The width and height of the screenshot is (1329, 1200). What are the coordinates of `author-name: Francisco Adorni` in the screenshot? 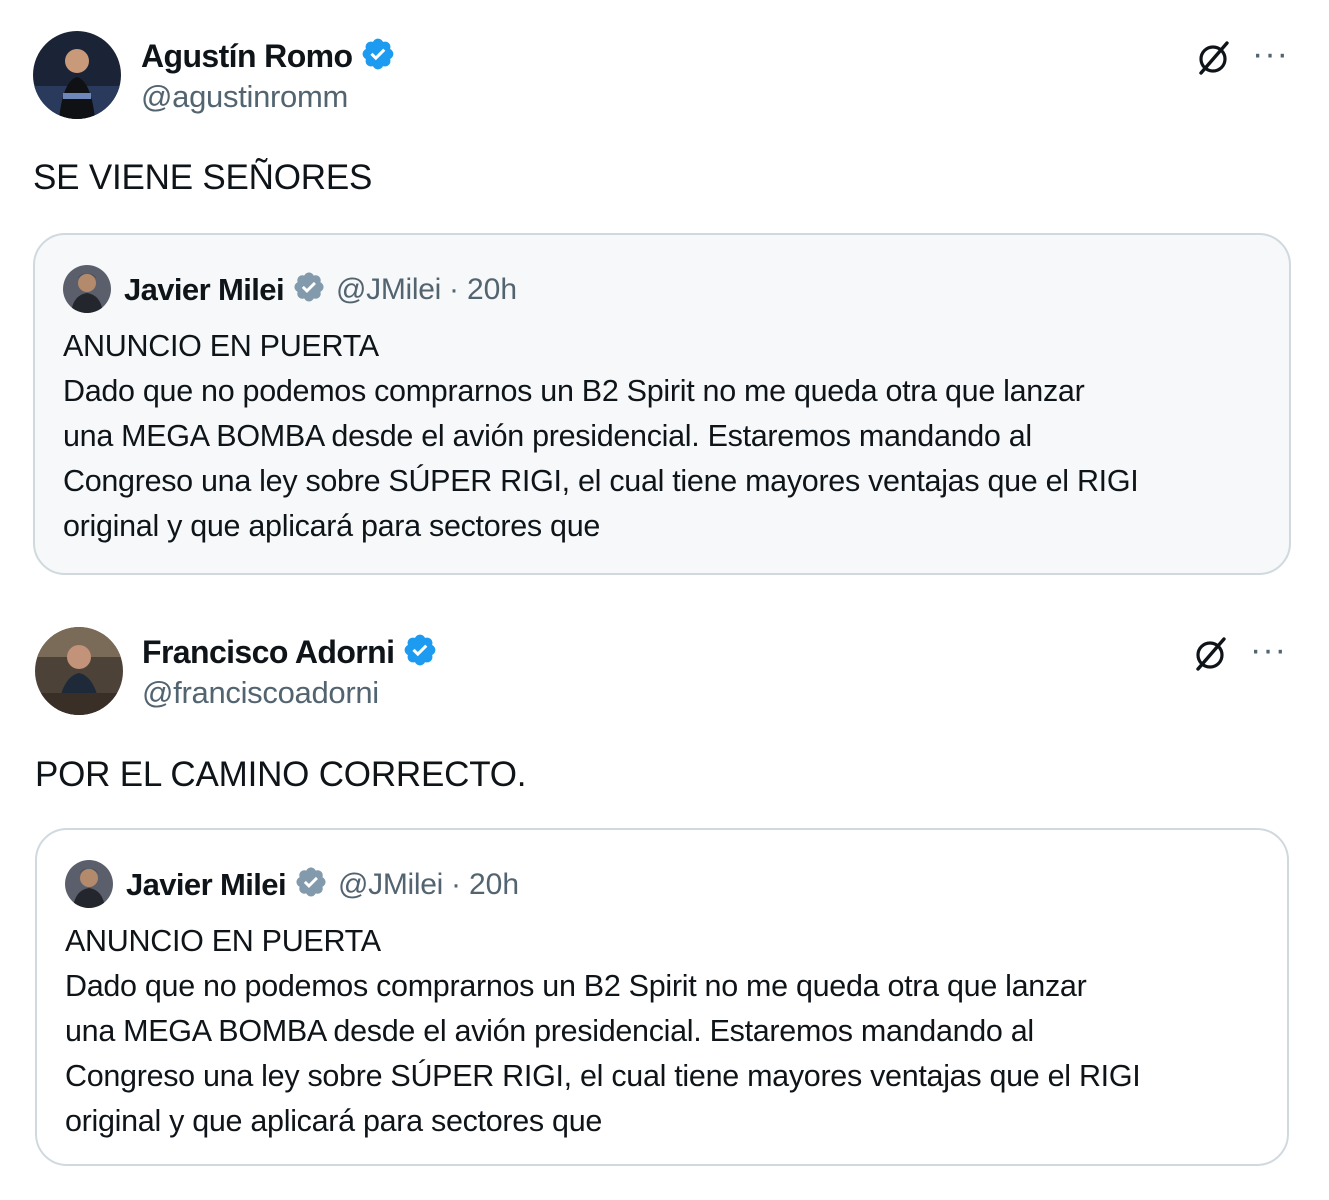 It's located at (268, 652).